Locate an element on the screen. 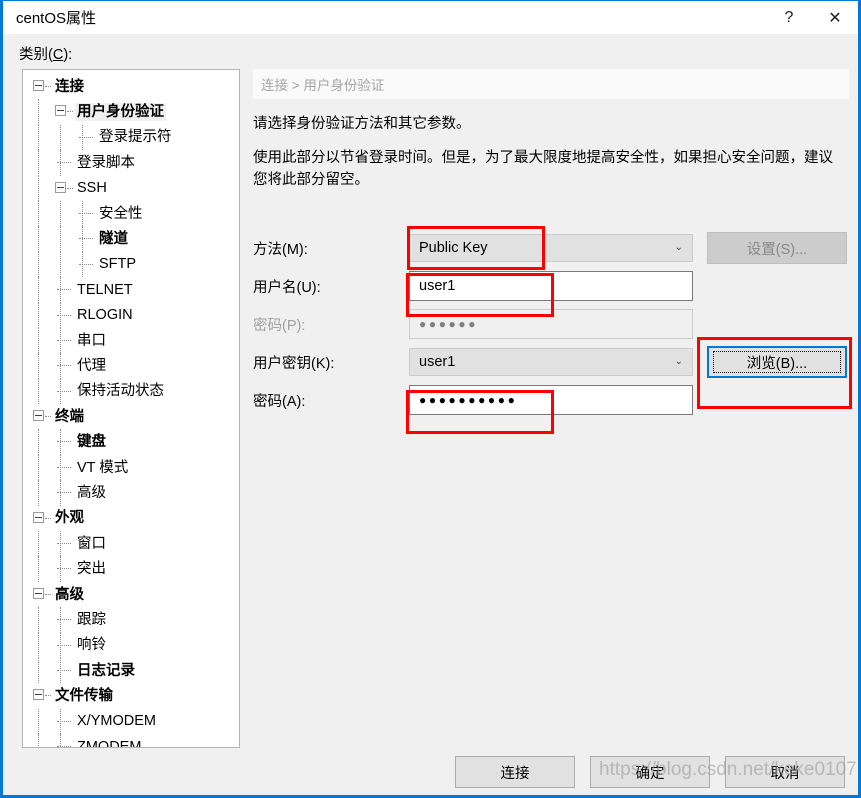 Image resolution: width=861 pixels, height=798 pixels. tree-item-9: RLOGIN is located at coordinates (131, 315).